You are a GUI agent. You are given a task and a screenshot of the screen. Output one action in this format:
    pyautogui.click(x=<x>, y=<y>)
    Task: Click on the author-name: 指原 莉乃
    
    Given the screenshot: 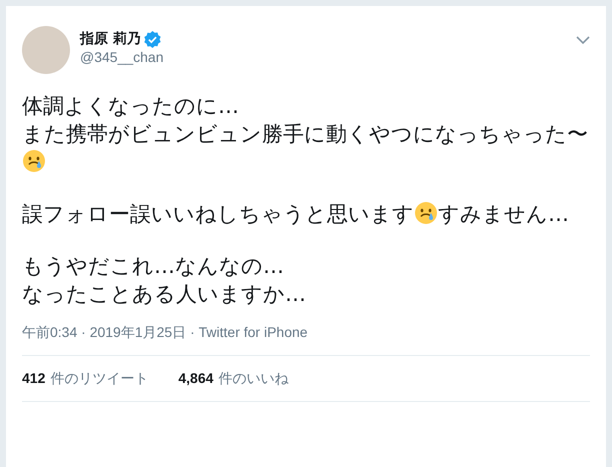 What is the action you would take?
    pyautogui.click(x=110, y=39)
    